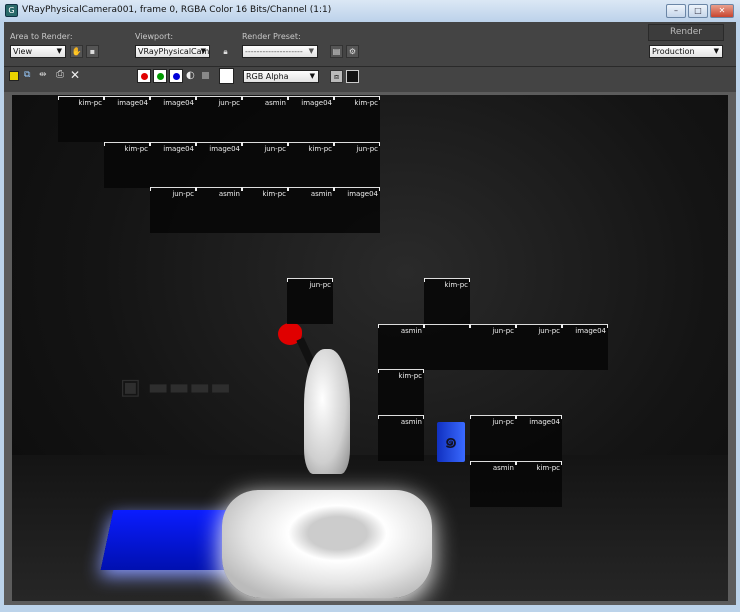  What do you see at coordinates (352, 76) in the screenshot?
I see `toggle-ui-icon` at bounding box center [352, 76].